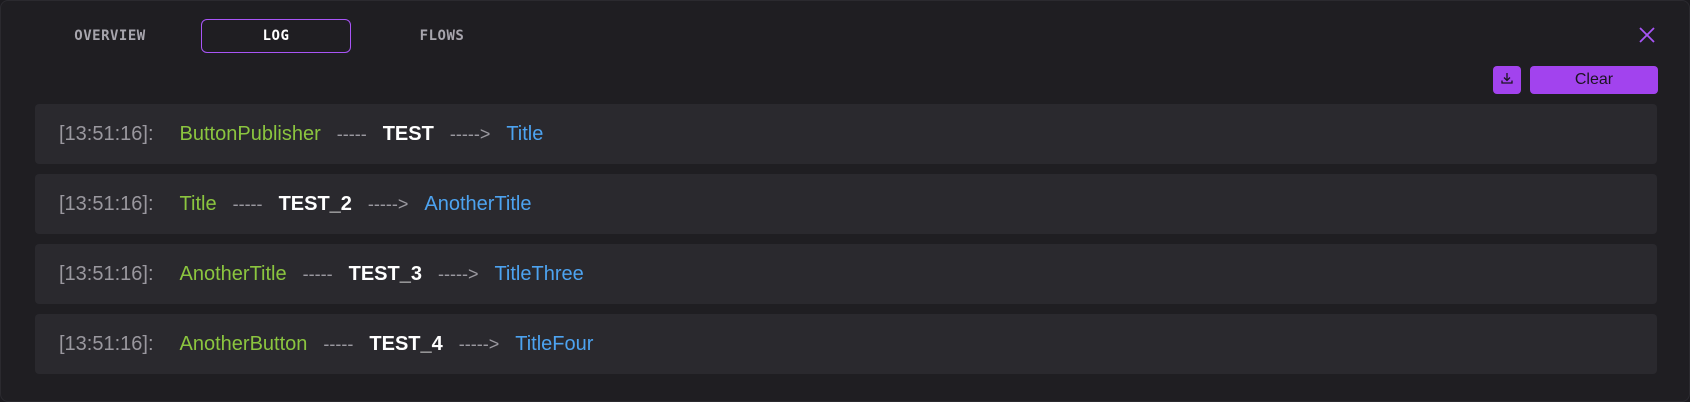  What do you see at coordinates (406, 343) in the screenshot?
I see `log-event: TEST_4` at bounding box center [406, 343].